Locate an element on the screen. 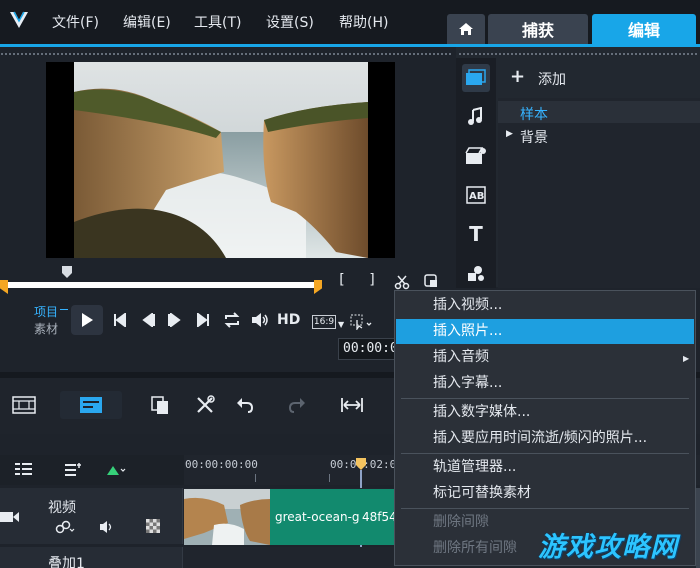 The height and width of the screenshot is (568, 700). add-folder-button: 添加 is located at coordinates (552, 79).